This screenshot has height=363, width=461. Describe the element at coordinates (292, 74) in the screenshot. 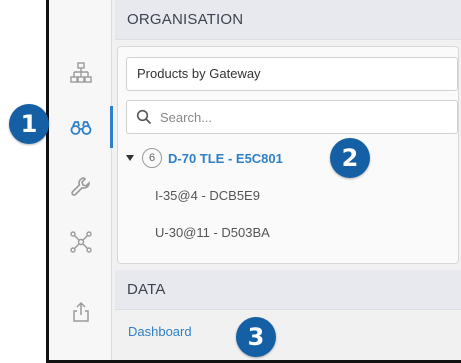

I see `view-select: Products by Gateway` at that location.